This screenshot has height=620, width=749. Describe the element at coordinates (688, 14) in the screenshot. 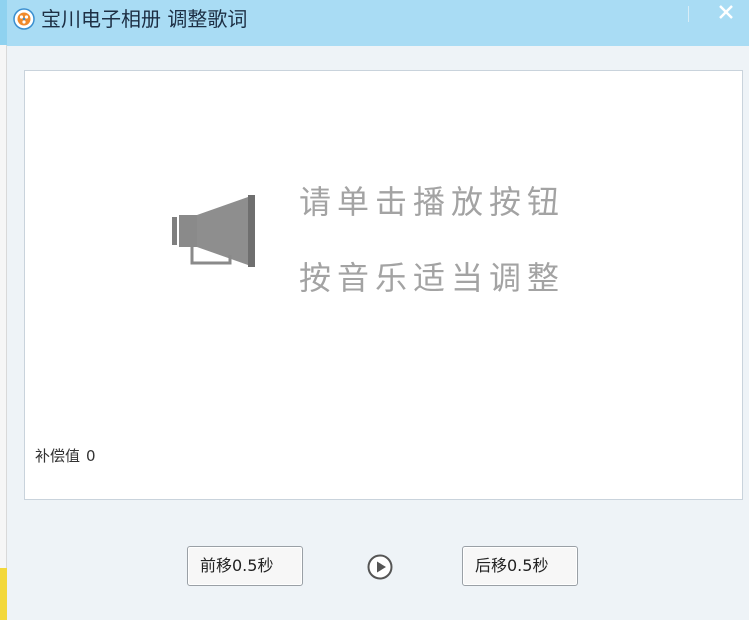

I see `titlebar-separator` at that location.